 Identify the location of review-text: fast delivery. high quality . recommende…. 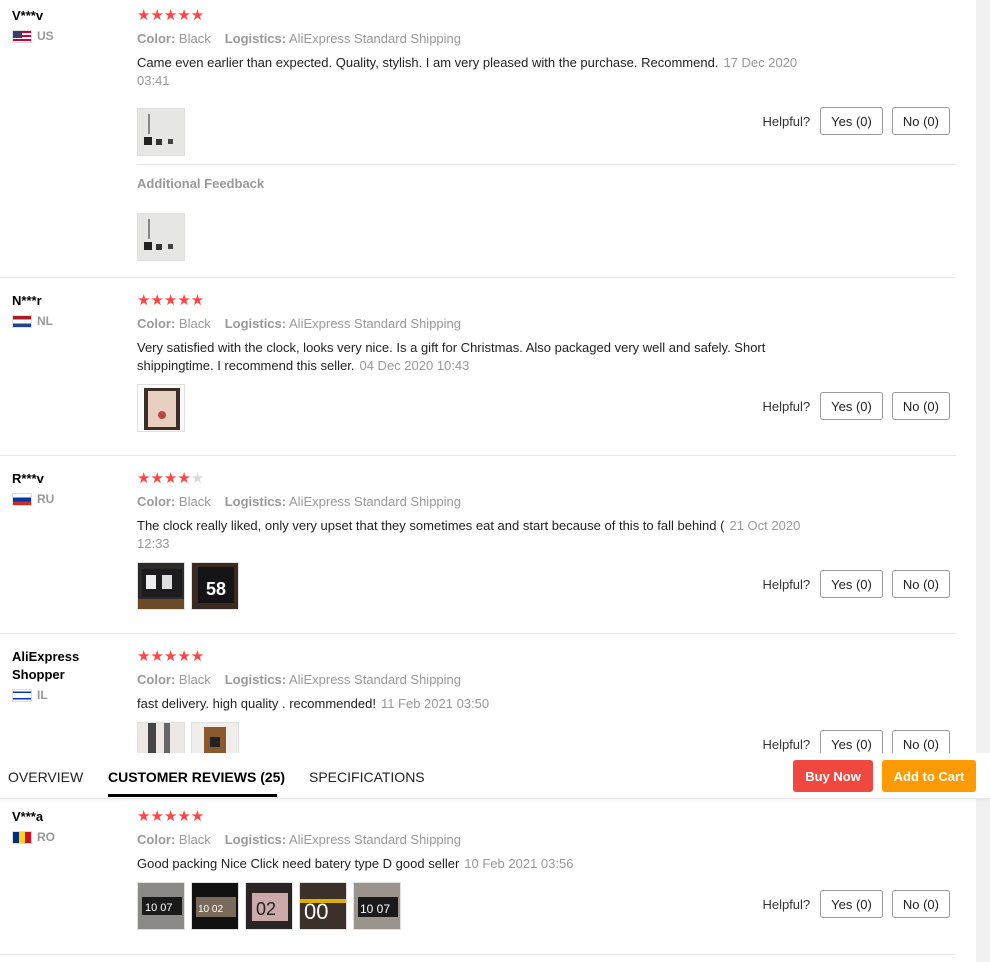
(313, 703).